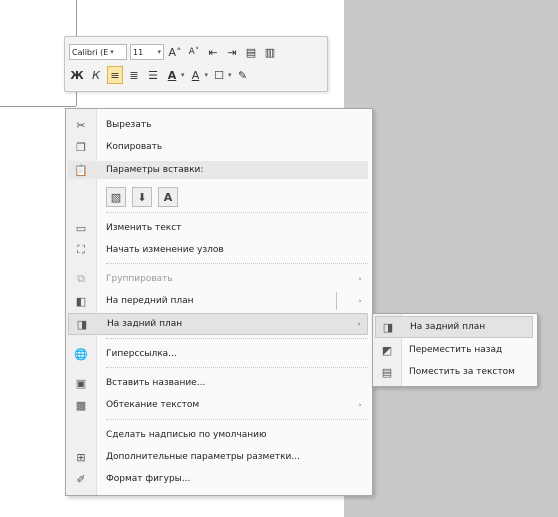 This screenshot has height=517, width=558. I want to click on menu-item-cut: ✂ Вырезать, so click(218, 125).